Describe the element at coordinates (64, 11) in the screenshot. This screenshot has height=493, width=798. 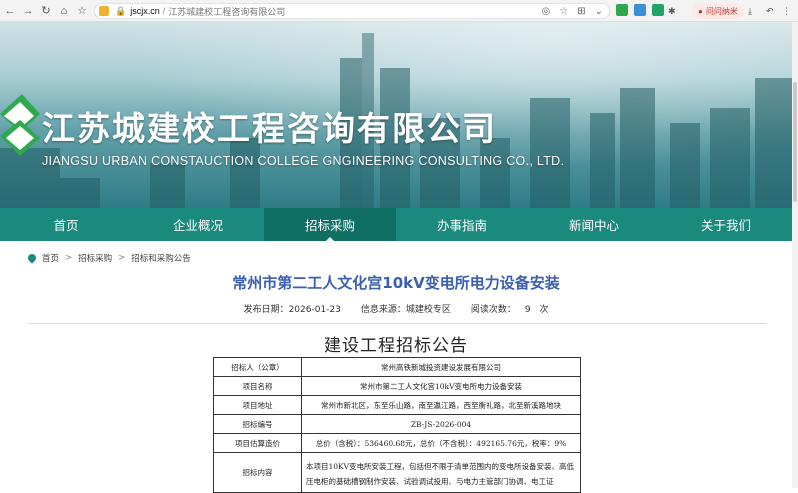
I see `home-icon: ⌂` at that location.